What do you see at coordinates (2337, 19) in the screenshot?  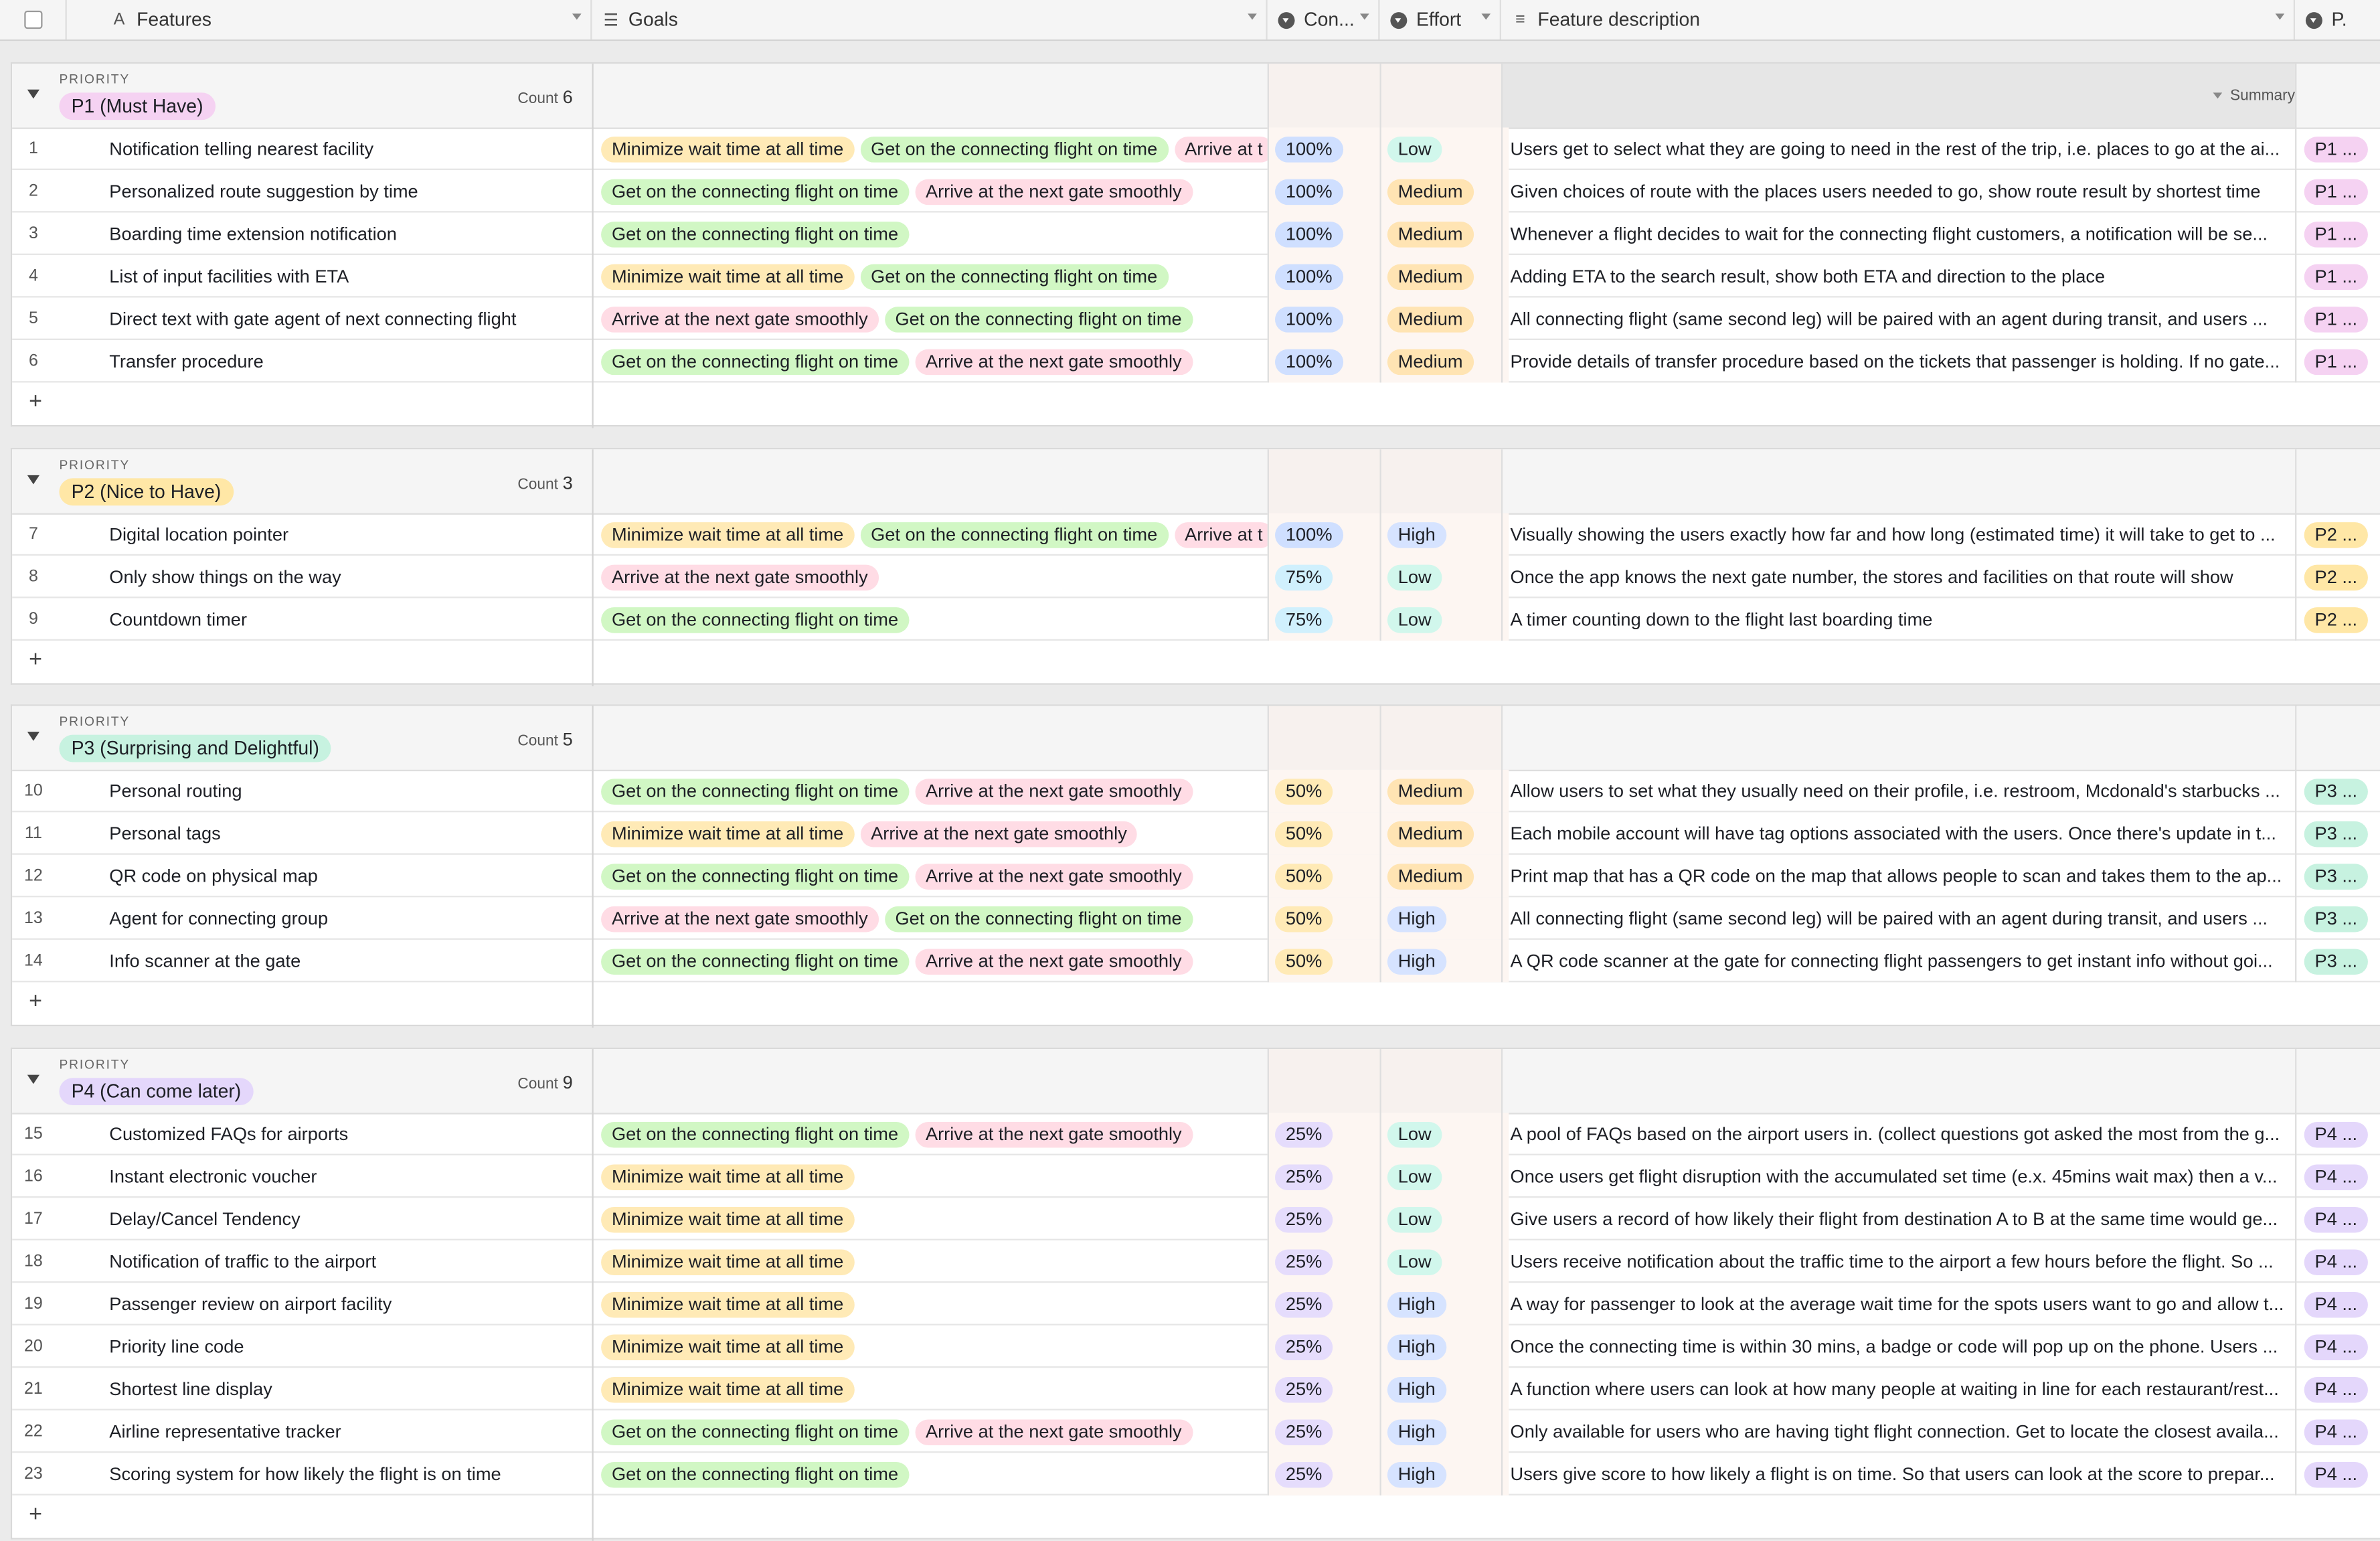 I see `column-header-priority: P.` at bounding box center [2337, 19].